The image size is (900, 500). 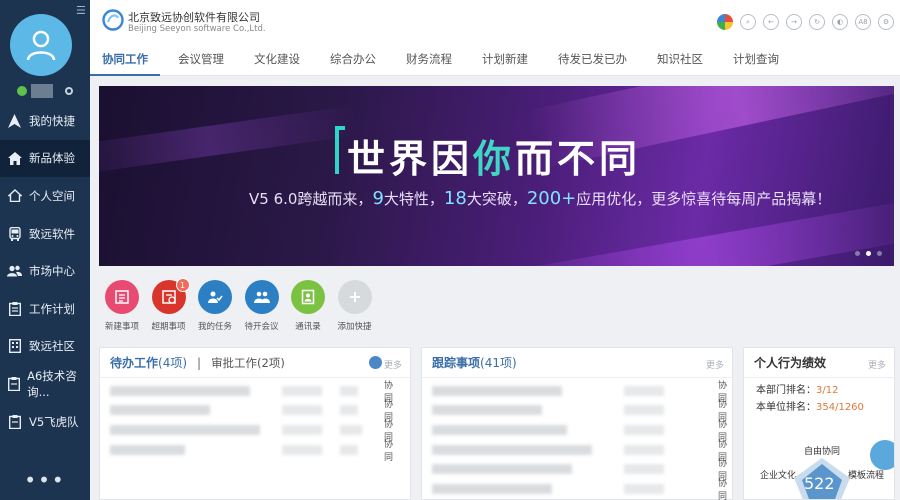 I want to click on tab-finance-flow: 财务流程, so click(x=429, y=60).